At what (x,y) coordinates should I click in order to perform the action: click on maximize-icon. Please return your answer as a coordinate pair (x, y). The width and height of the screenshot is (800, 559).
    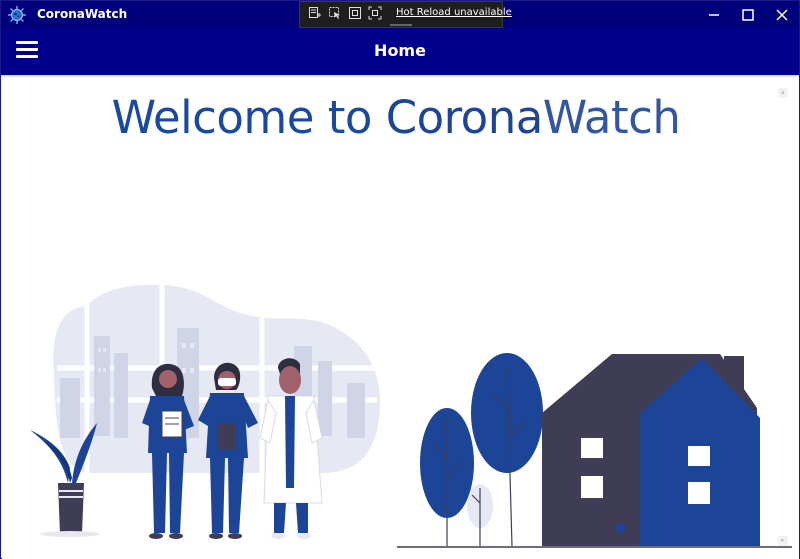
    Looking at the image, I should click on (748, 14).